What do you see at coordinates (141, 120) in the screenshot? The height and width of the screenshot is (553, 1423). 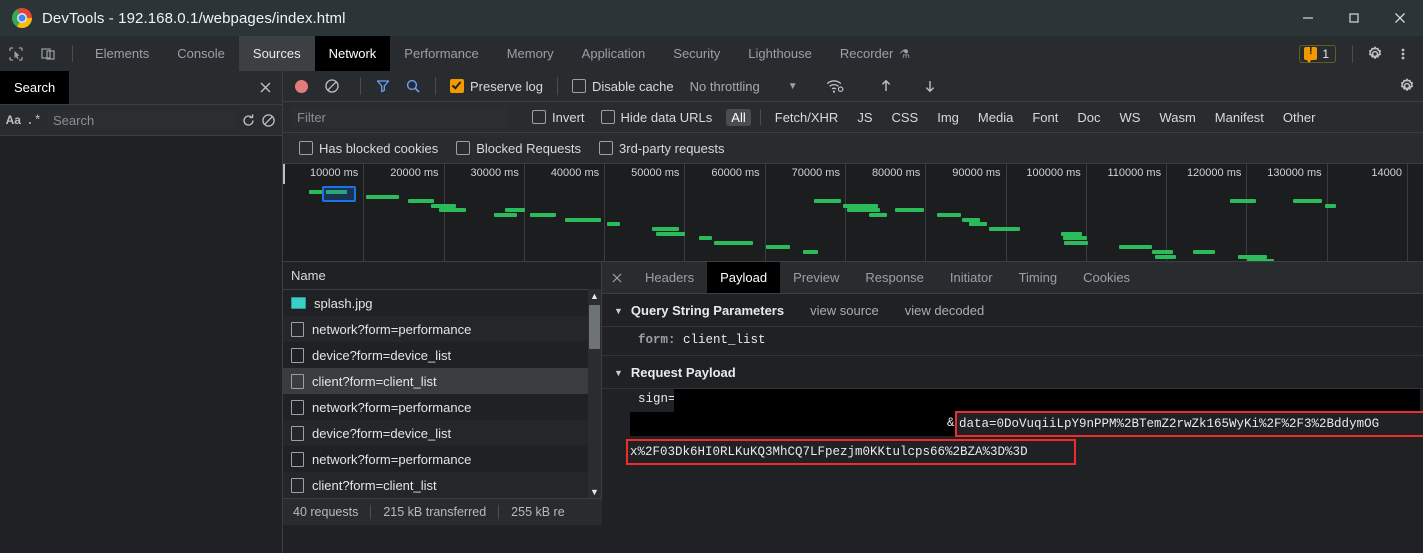 I see `search-input` at bounding box center [141, 120].